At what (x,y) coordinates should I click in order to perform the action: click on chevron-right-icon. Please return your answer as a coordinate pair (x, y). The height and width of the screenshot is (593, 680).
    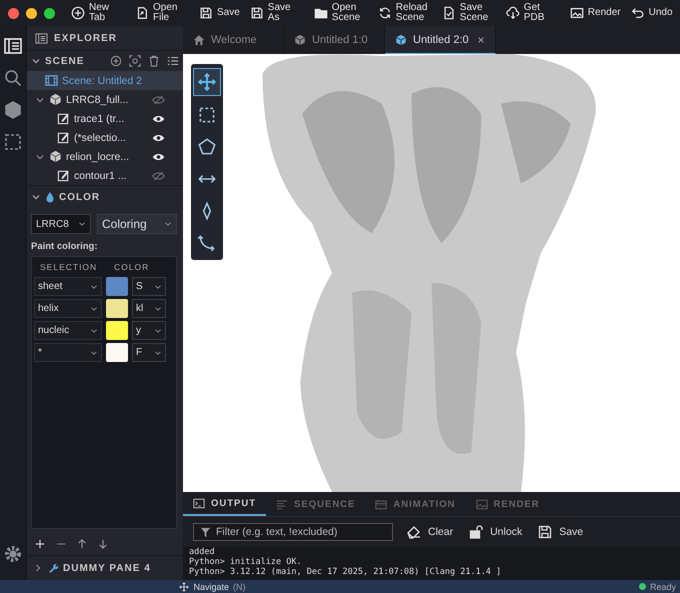
    Looking at the image, I should click on (38, 568).